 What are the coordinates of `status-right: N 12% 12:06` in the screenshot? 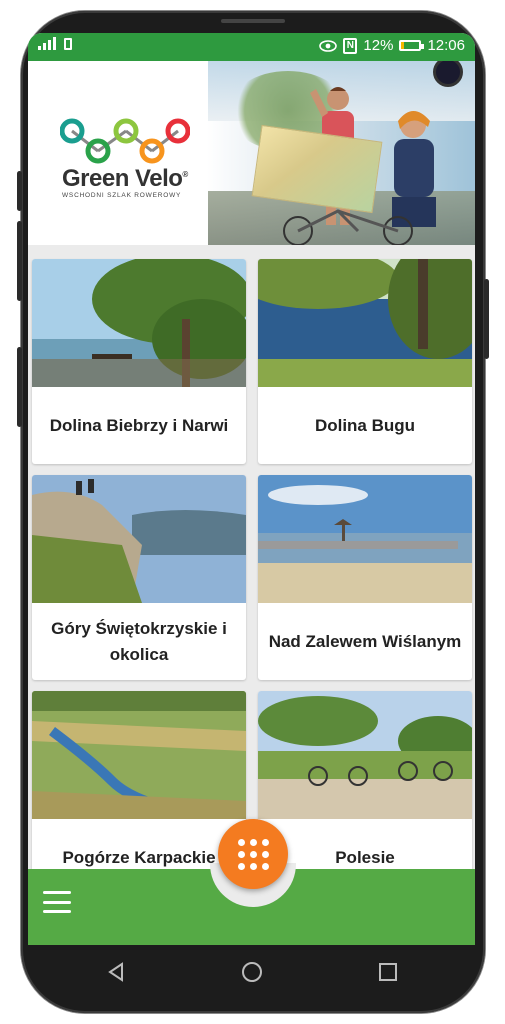 It's located at (392, 45).